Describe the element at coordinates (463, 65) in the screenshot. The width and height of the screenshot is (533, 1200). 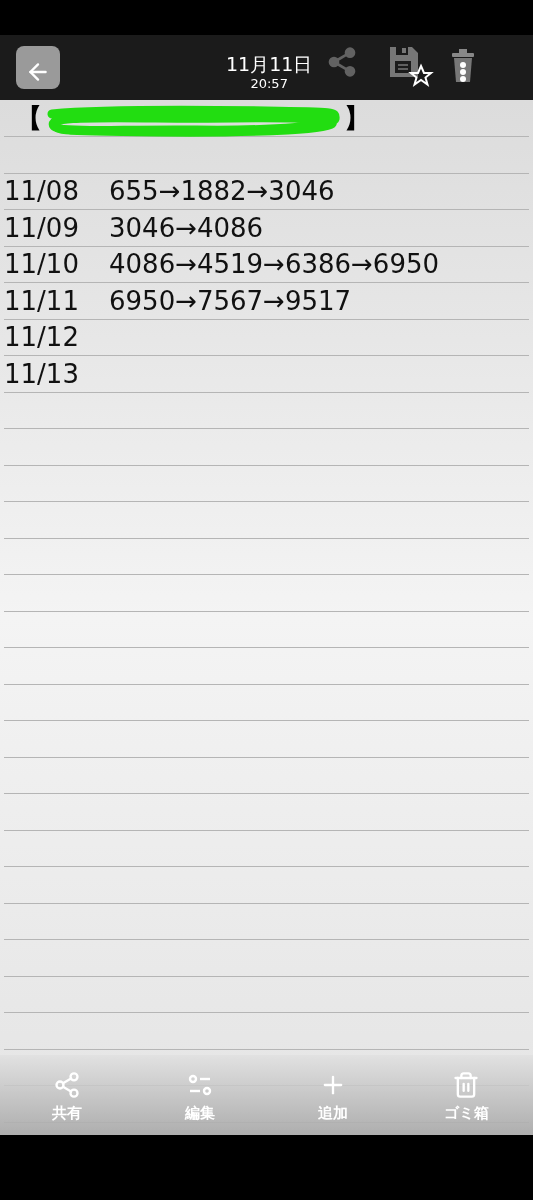
I see `delete-menu-button` at that location.